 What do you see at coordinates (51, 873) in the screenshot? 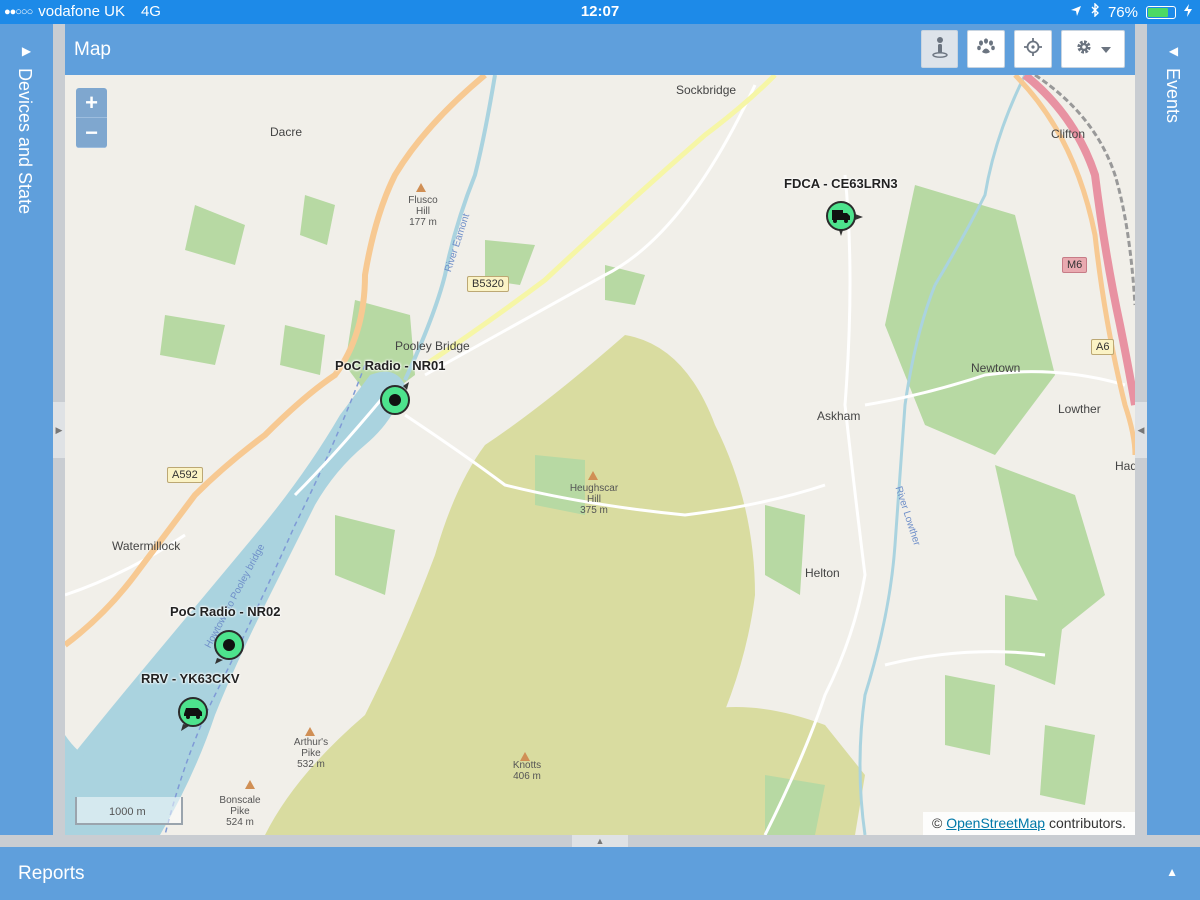
I see `reports-panel-label: Reports` at bounding box center [51, 873].